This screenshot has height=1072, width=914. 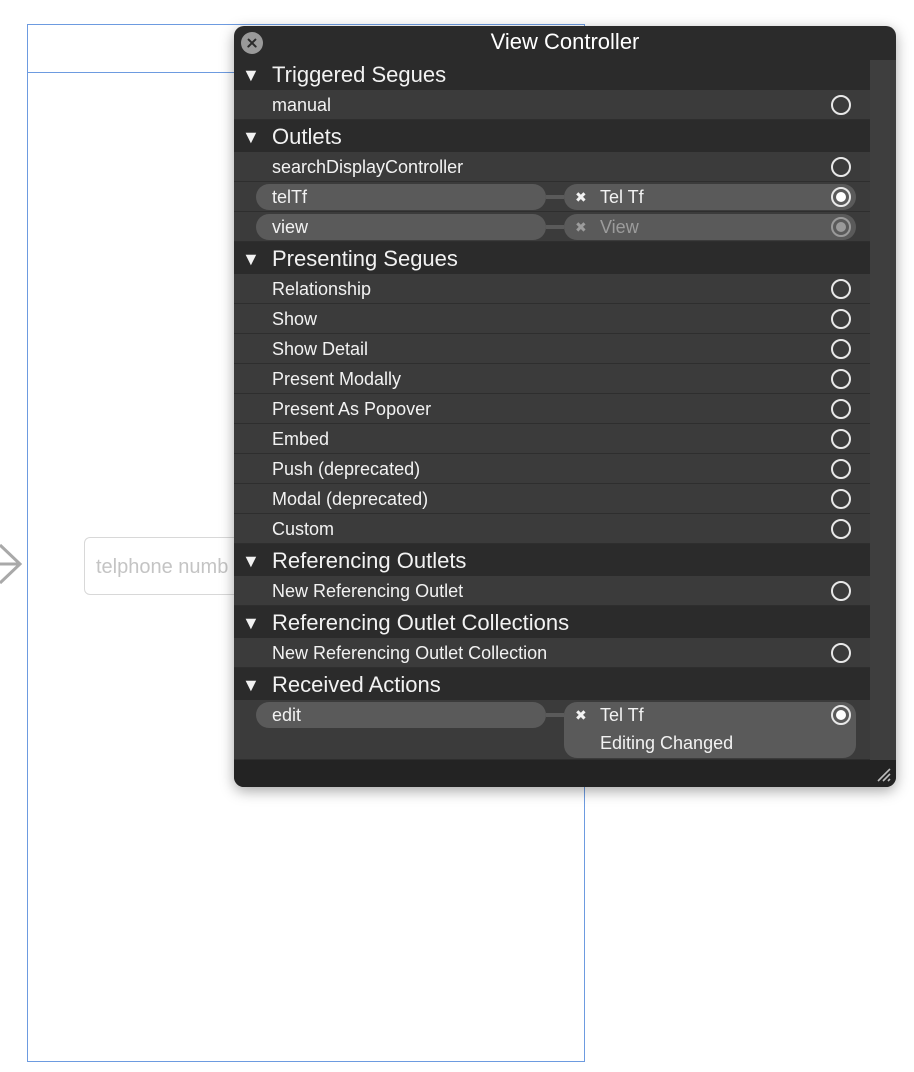 What do you see at coordinates (301, 439) in the screenshot?
I see `row-label: Embed` at bounding box center [301, 439].